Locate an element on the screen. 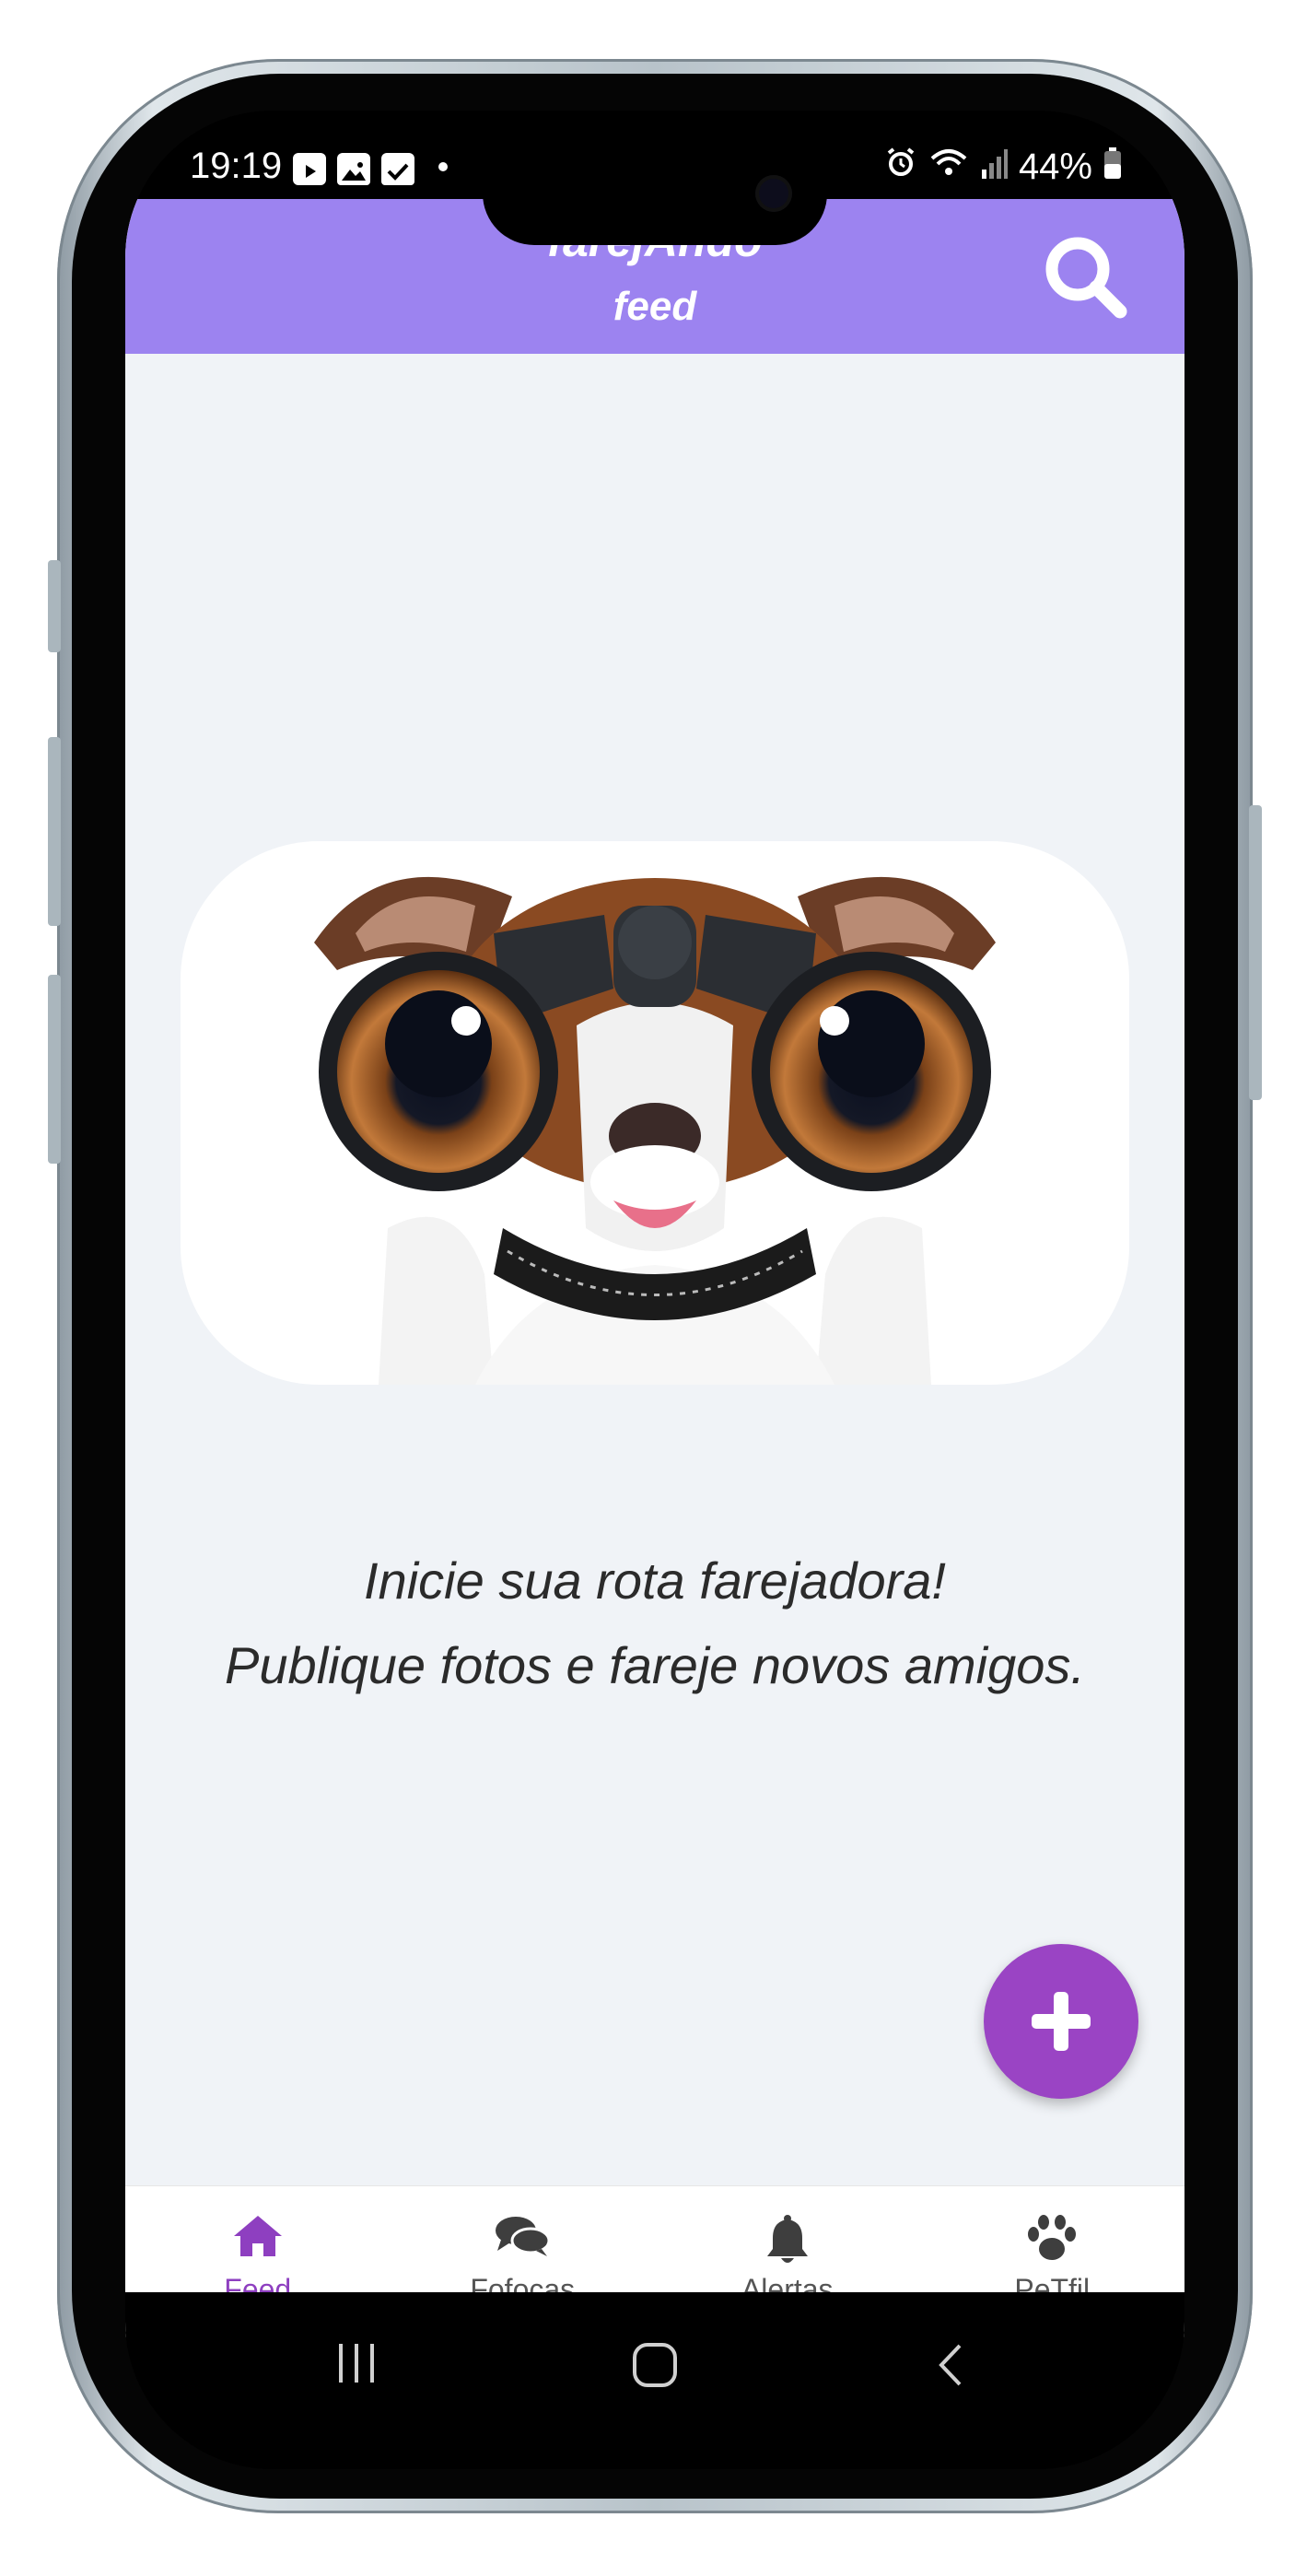  battery-icon is located at coordinates (1112, 167).